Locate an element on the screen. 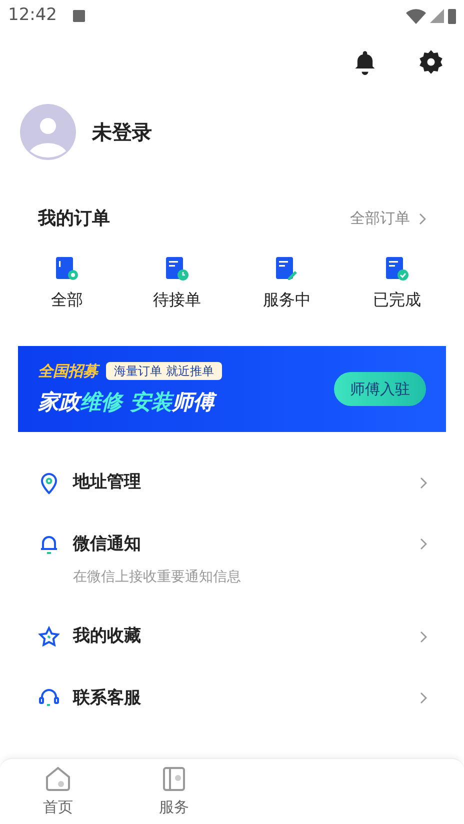 The image size is (464, 824). menu-item: 我的收藏 is located at coordinates (232, 637).